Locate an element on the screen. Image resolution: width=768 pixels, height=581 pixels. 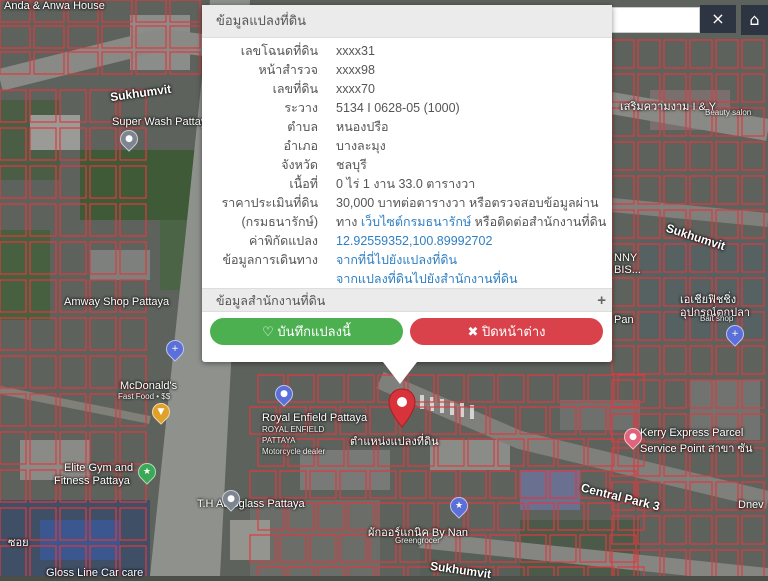
appraisal-label: ราคาประเมินที่ดิน is located at coordinates (269, 203).